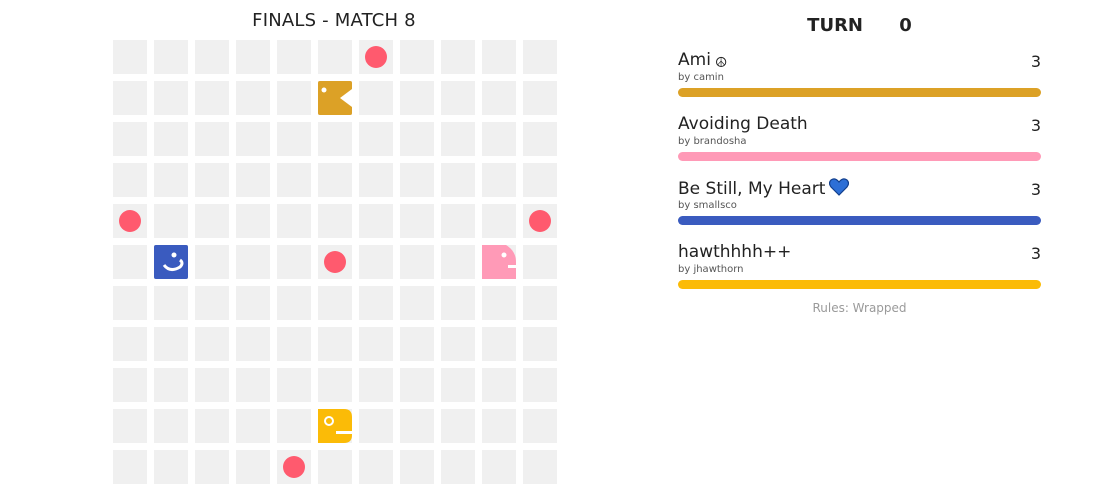 This screenshot has height=491, width=1096. I want to click on player-name: Avoiding Death, so click(743, 124).